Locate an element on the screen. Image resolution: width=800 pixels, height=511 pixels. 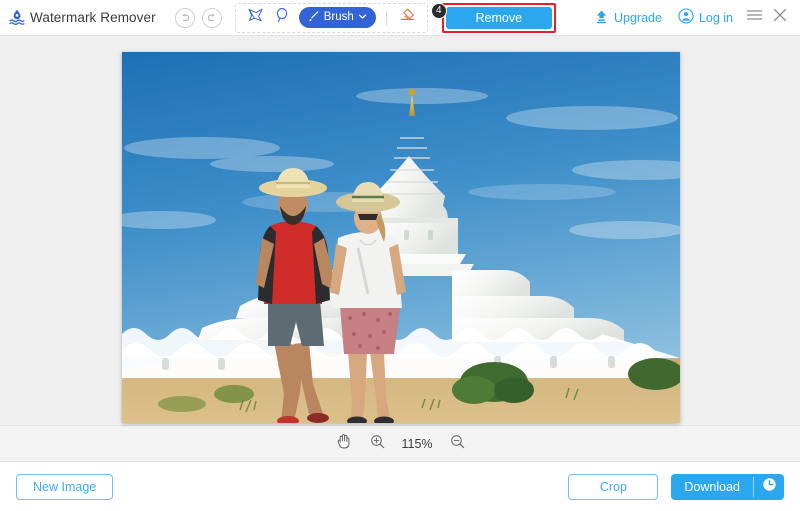
crop-button: Crop is located at coordinates (613, 486).